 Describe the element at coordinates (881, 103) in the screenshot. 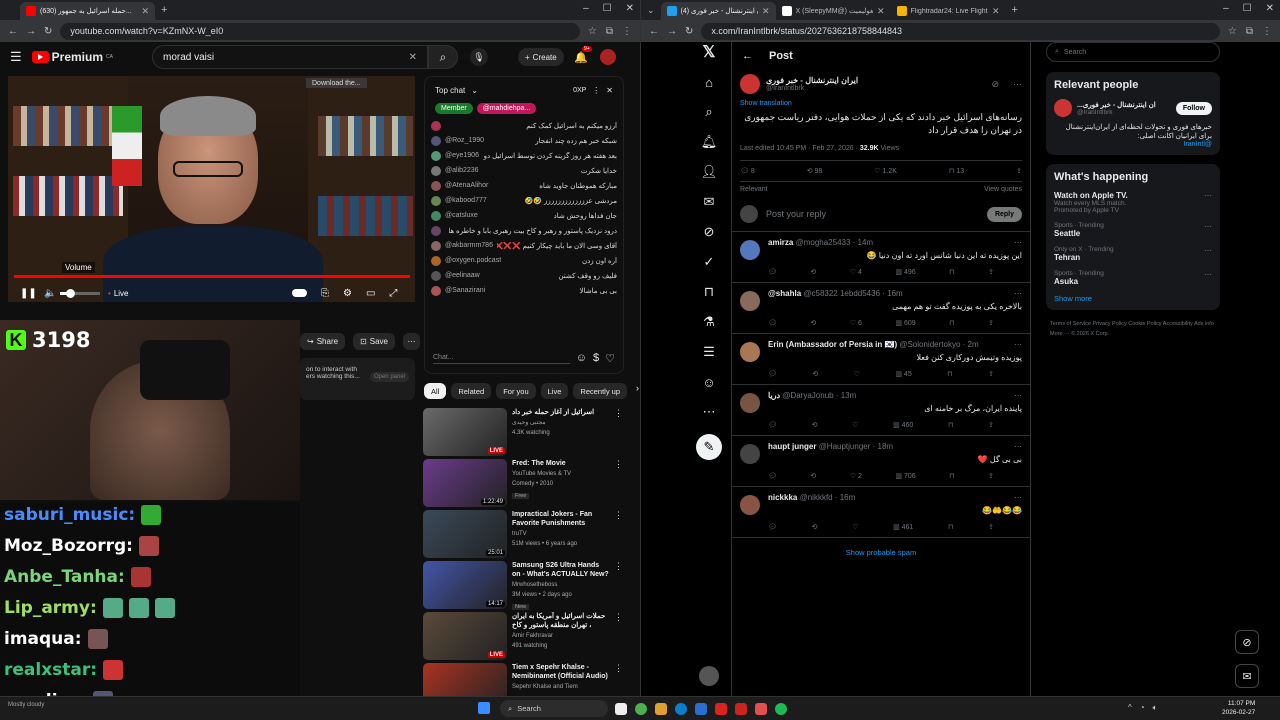

I see `show-translation-link: Show translation` at that location.